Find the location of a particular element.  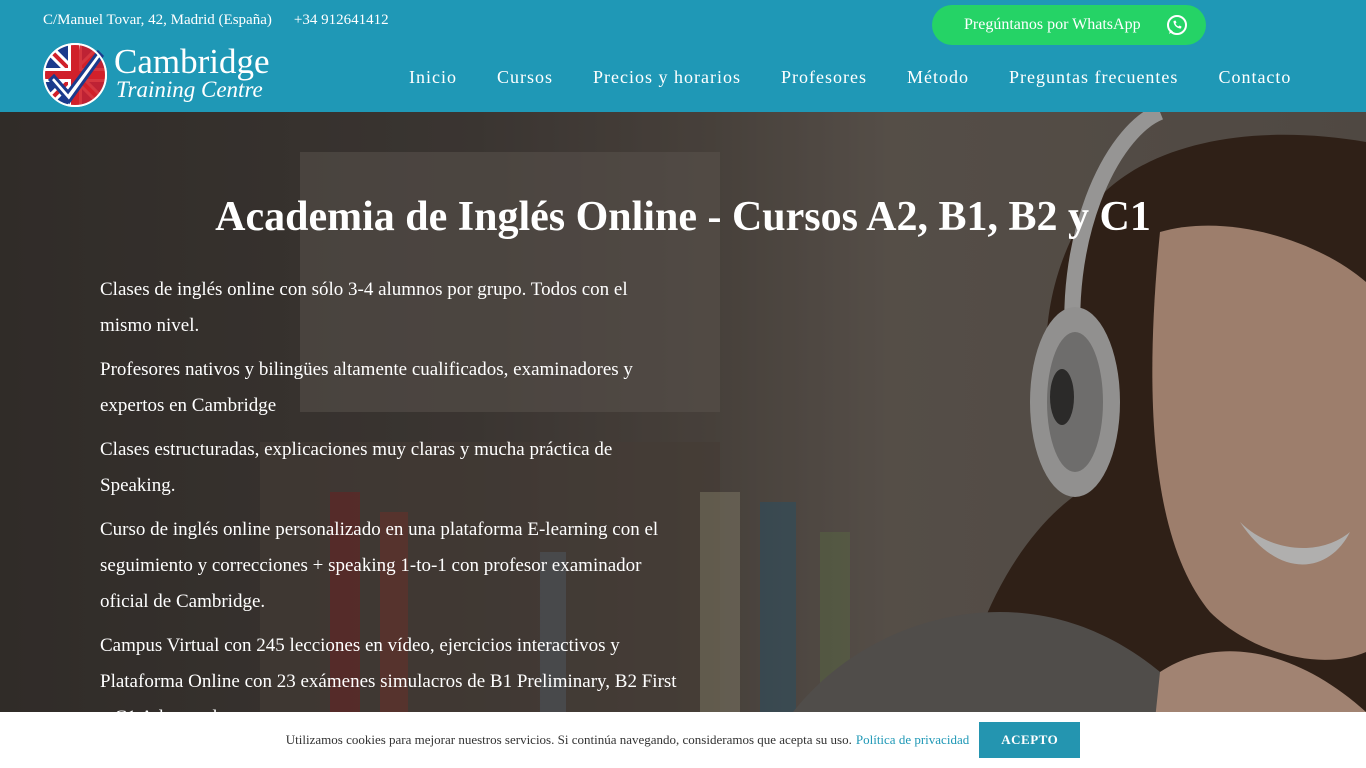

accept-cookies-button: ACEPTO is located at coordinates (1030, 740).